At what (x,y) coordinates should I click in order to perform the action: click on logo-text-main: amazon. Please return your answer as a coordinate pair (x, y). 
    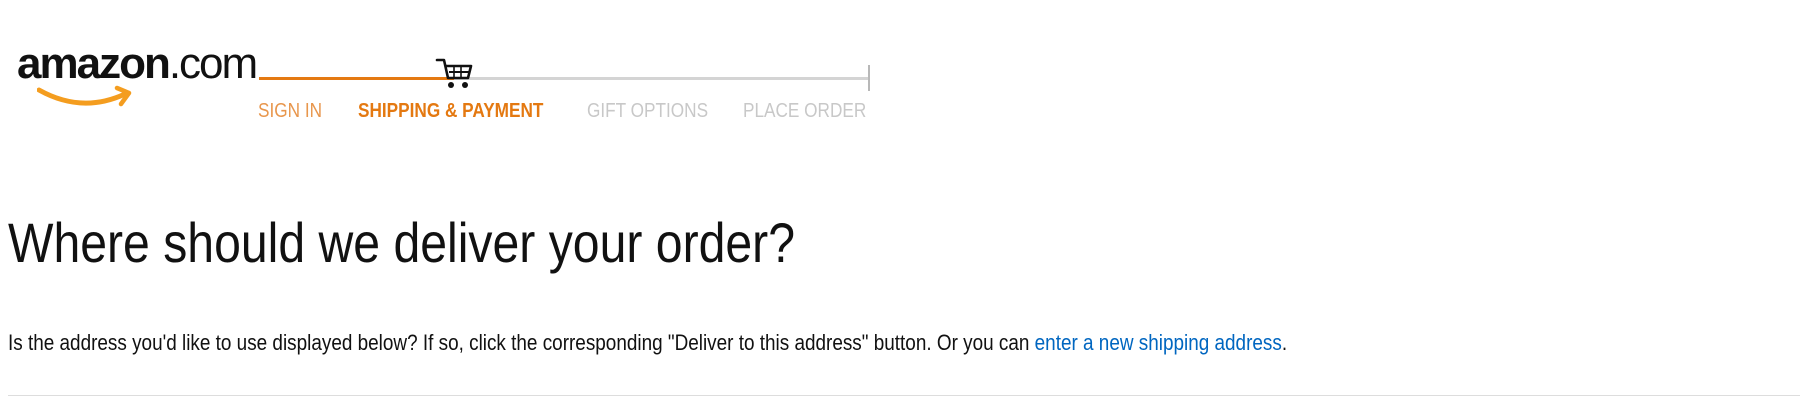
    Looking at the image, I should click on (94, 63).